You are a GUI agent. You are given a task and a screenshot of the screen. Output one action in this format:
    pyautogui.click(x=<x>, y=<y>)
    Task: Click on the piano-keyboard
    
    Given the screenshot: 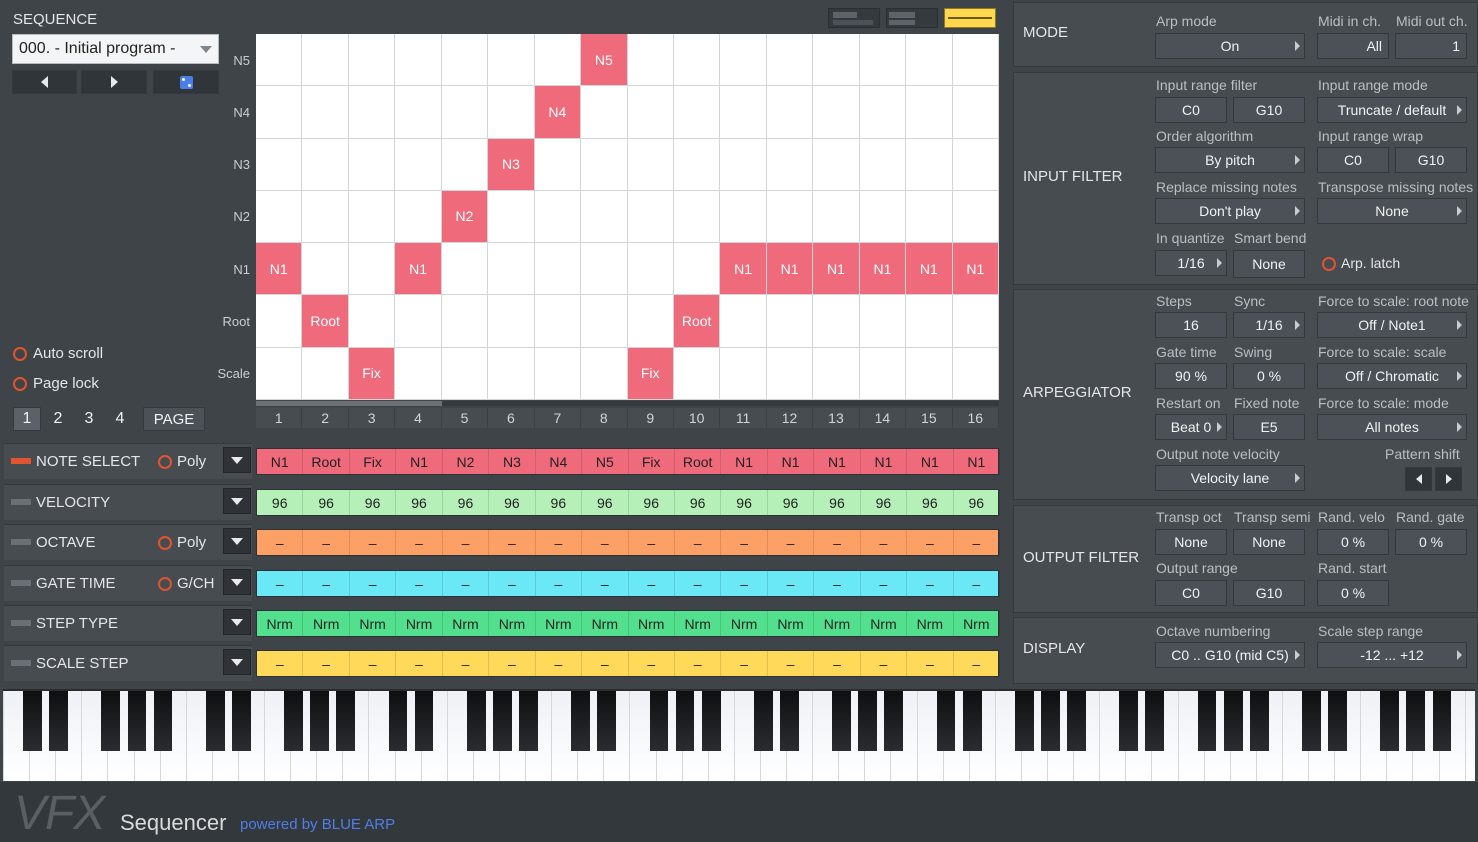 What is the action you would take?
    pyautogui.click(x=739, y=735)
    